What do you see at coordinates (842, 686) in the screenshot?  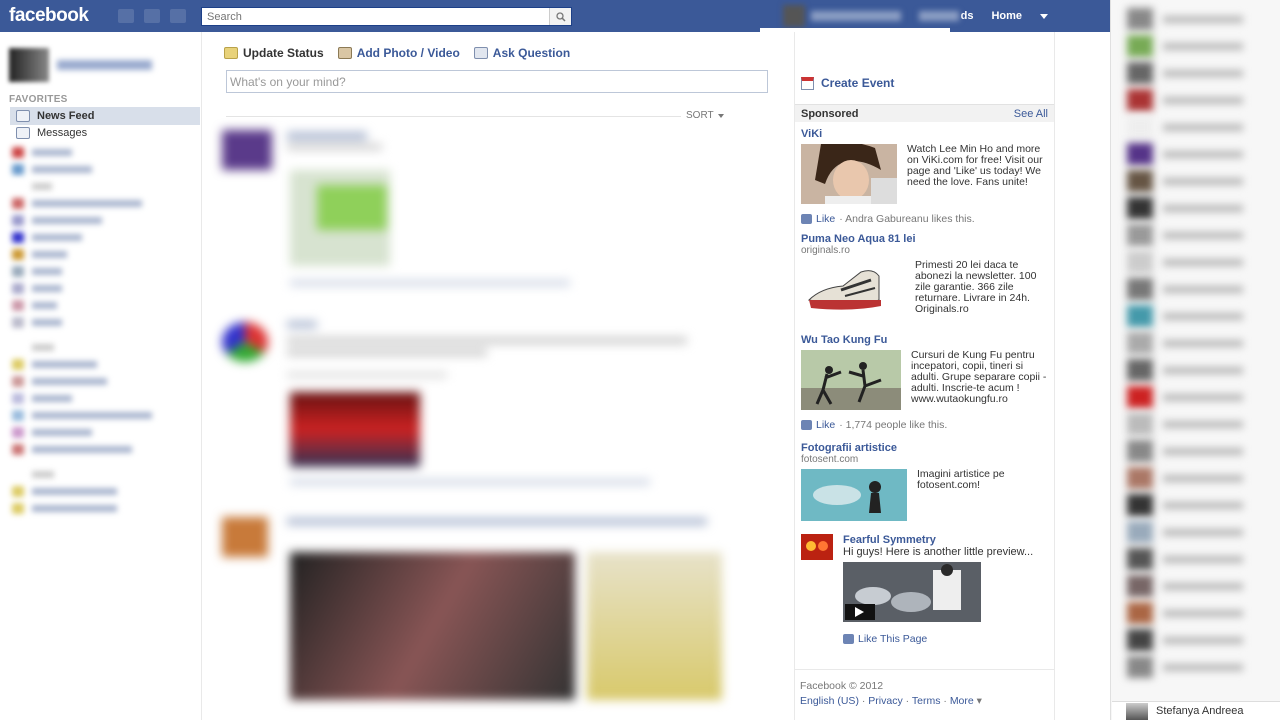 I see `footer-copyright: Facebook © 2012` at bounding box center [842, 686].